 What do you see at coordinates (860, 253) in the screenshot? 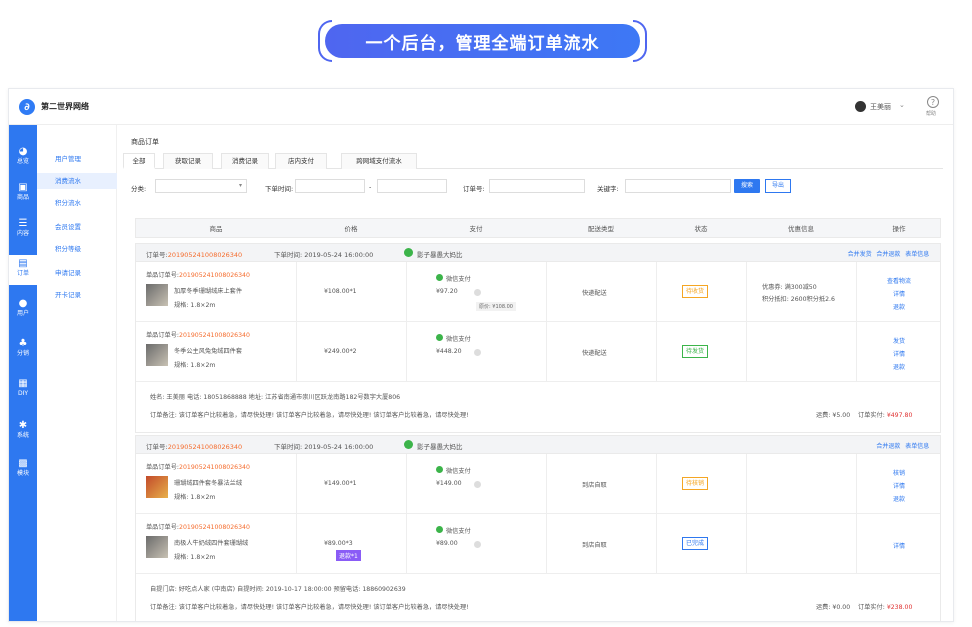
I see `order-header-link: 合并发货` at bounding box center [860, 253].